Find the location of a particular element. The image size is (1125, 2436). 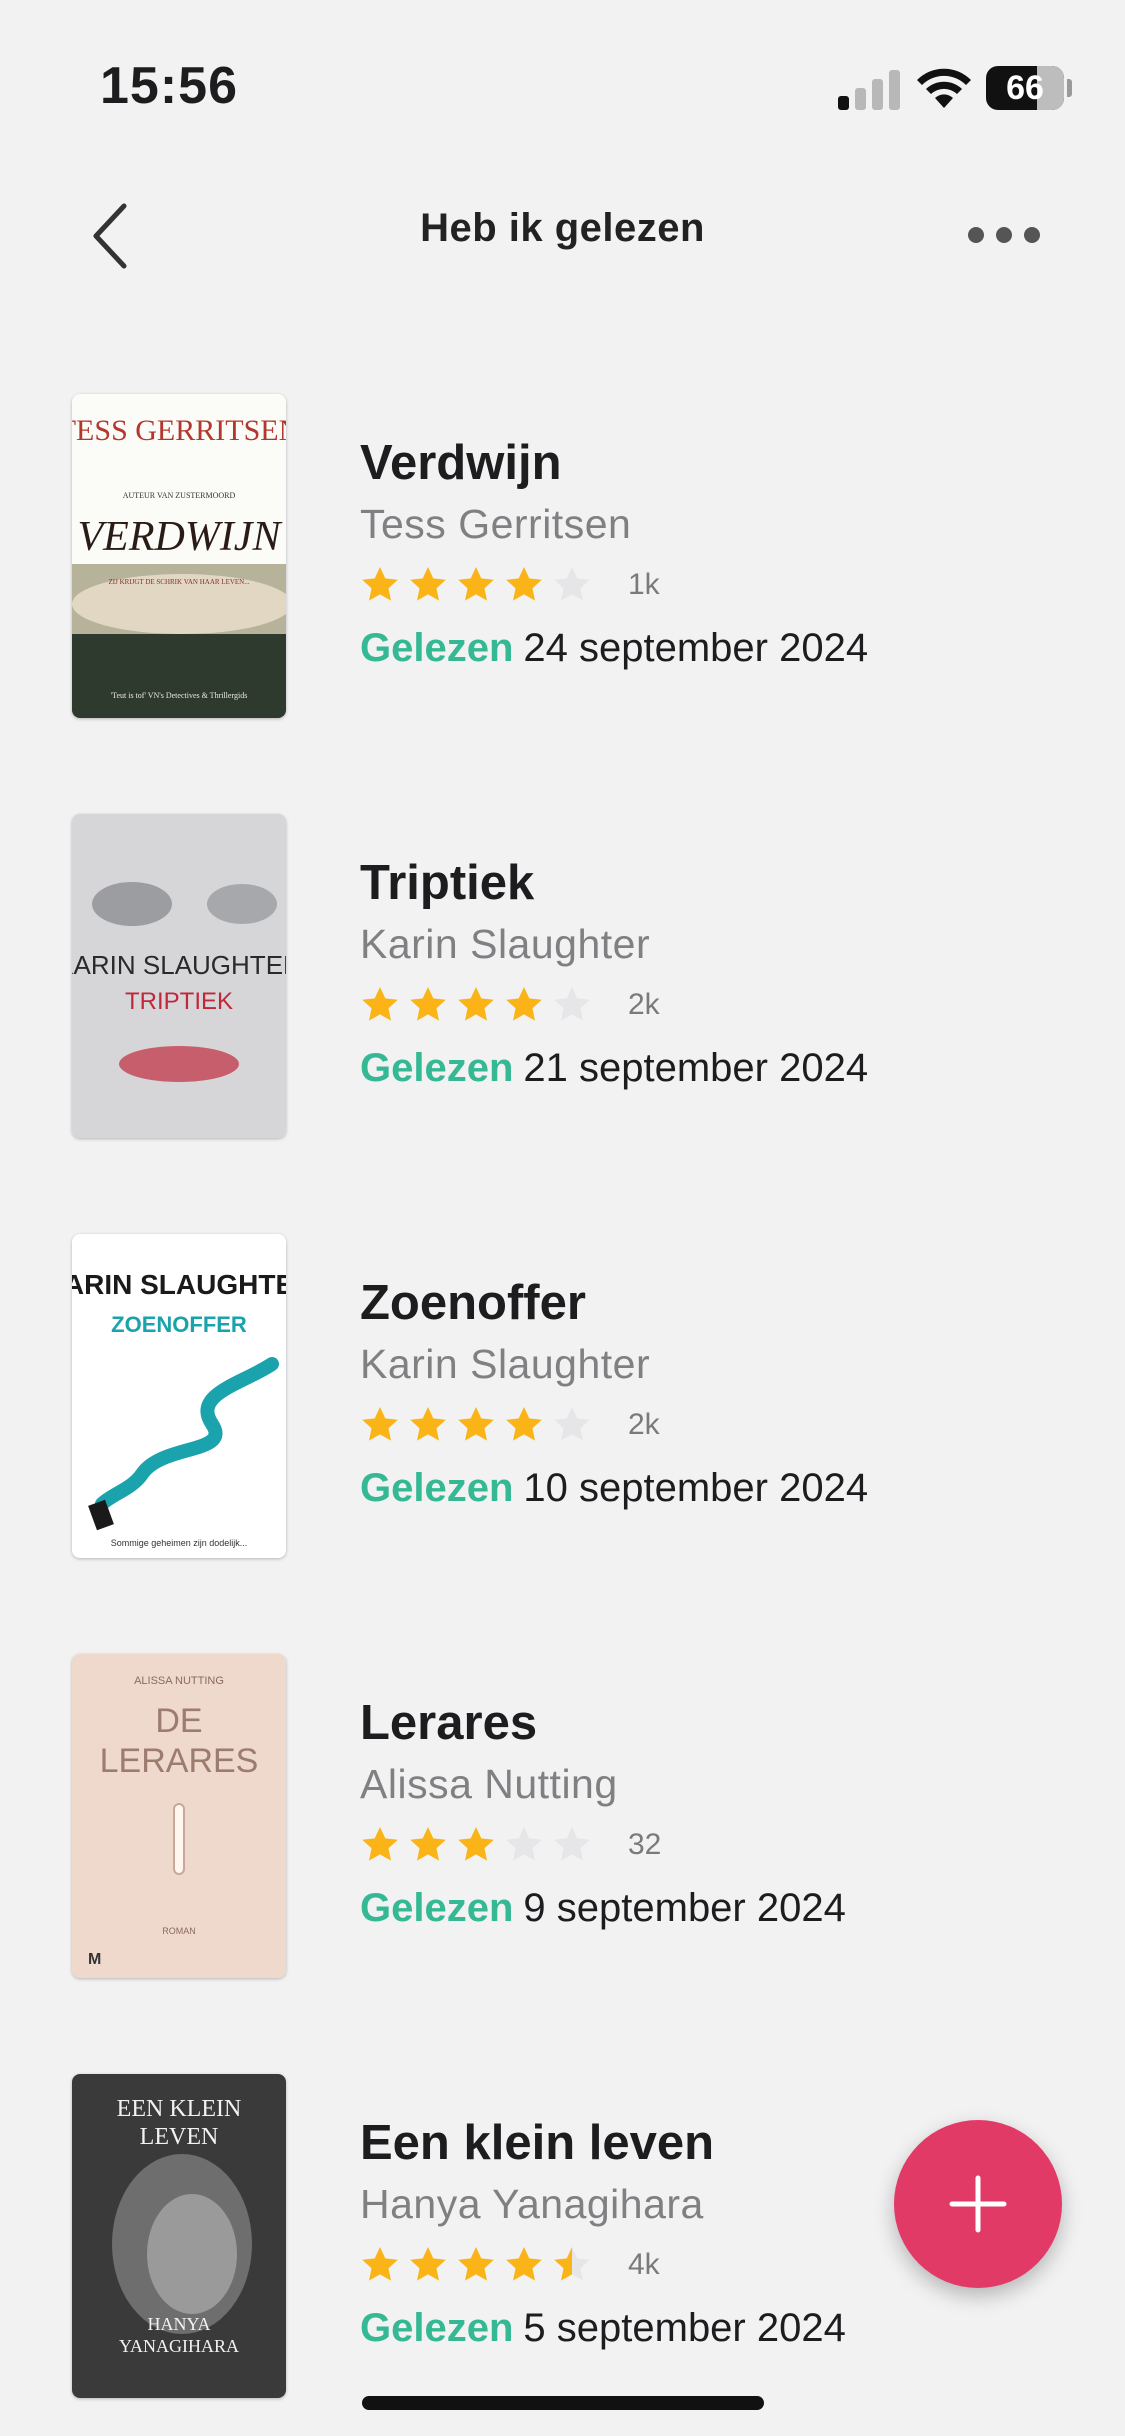

svg-text: DE is located at coordinates (178, 1721).